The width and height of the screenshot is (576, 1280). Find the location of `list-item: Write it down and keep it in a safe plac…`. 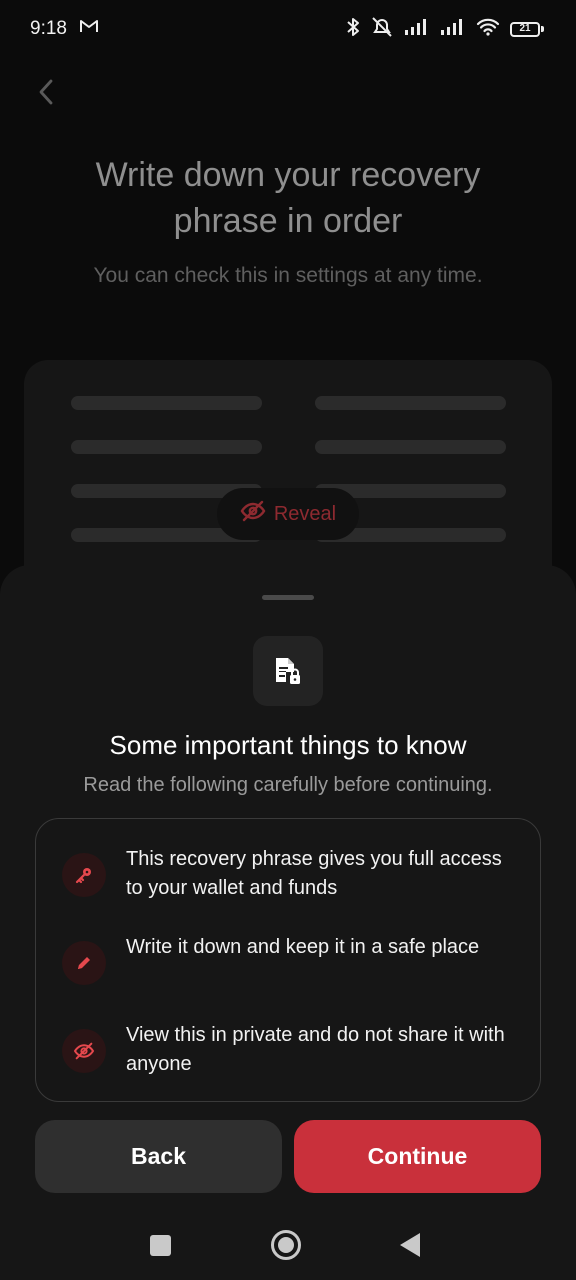

list-item: Write it down and keep it in a safe plac… is located at coordinates (292, 959).